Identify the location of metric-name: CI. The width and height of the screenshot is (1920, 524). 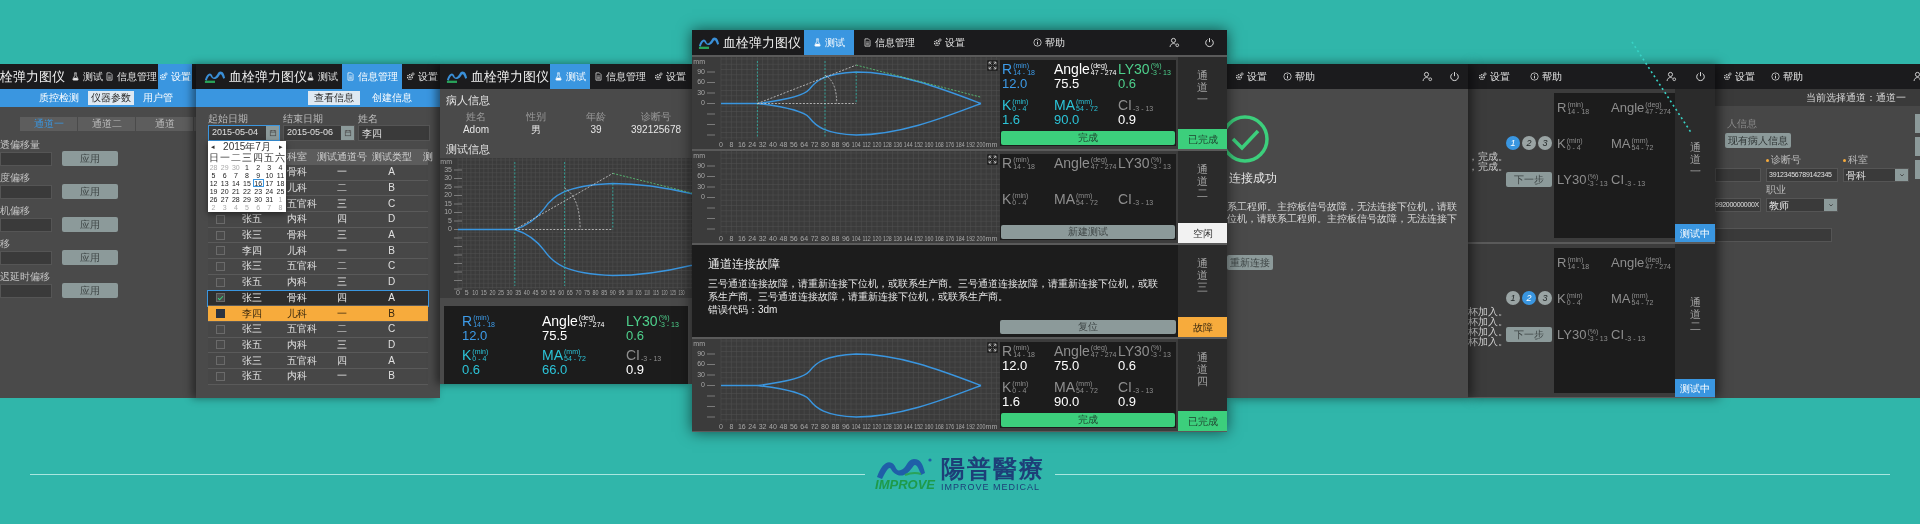
(1617, 179).